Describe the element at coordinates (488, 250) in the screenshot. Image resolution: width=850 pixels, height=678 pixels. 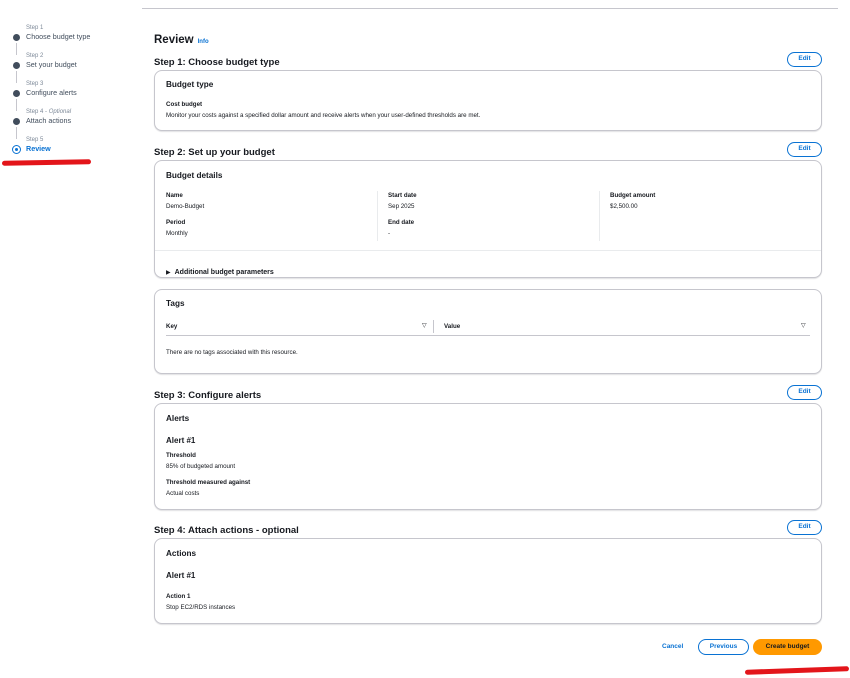
I see `section-divider` at that location.